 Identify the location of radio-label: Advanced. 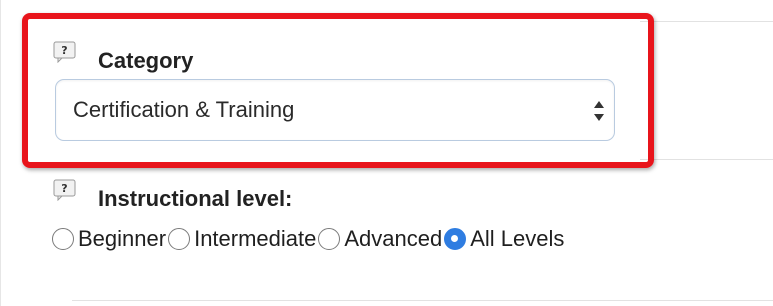
(393, 238).